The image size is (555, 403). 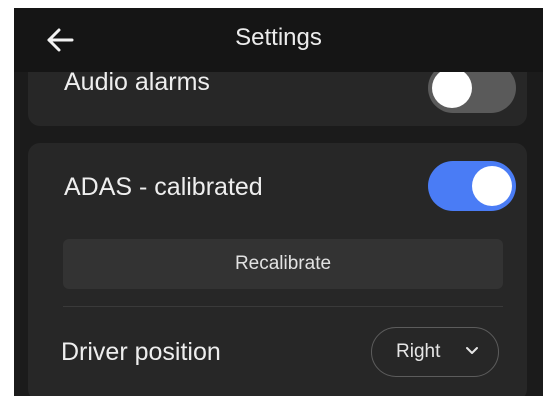 I want to click on driver-position-label: Driver position, so click(x=141, y=352).